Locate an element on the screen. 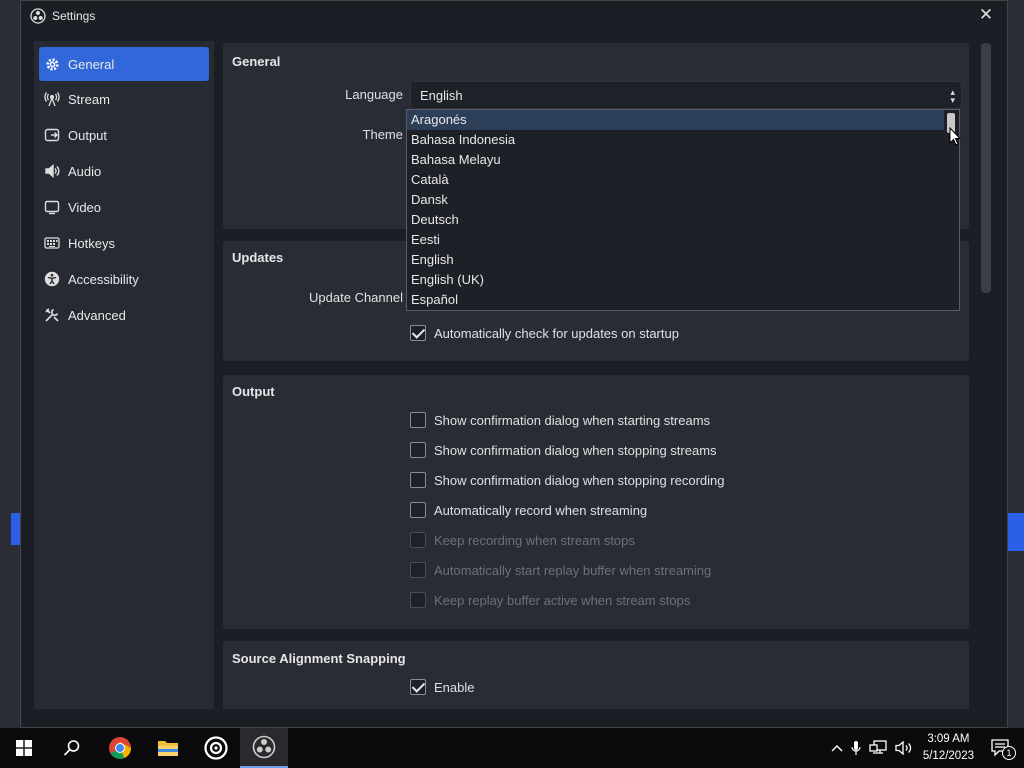 This screenshot has width=1024, height=768. antenna-icon is located at coordinates (52, 99).